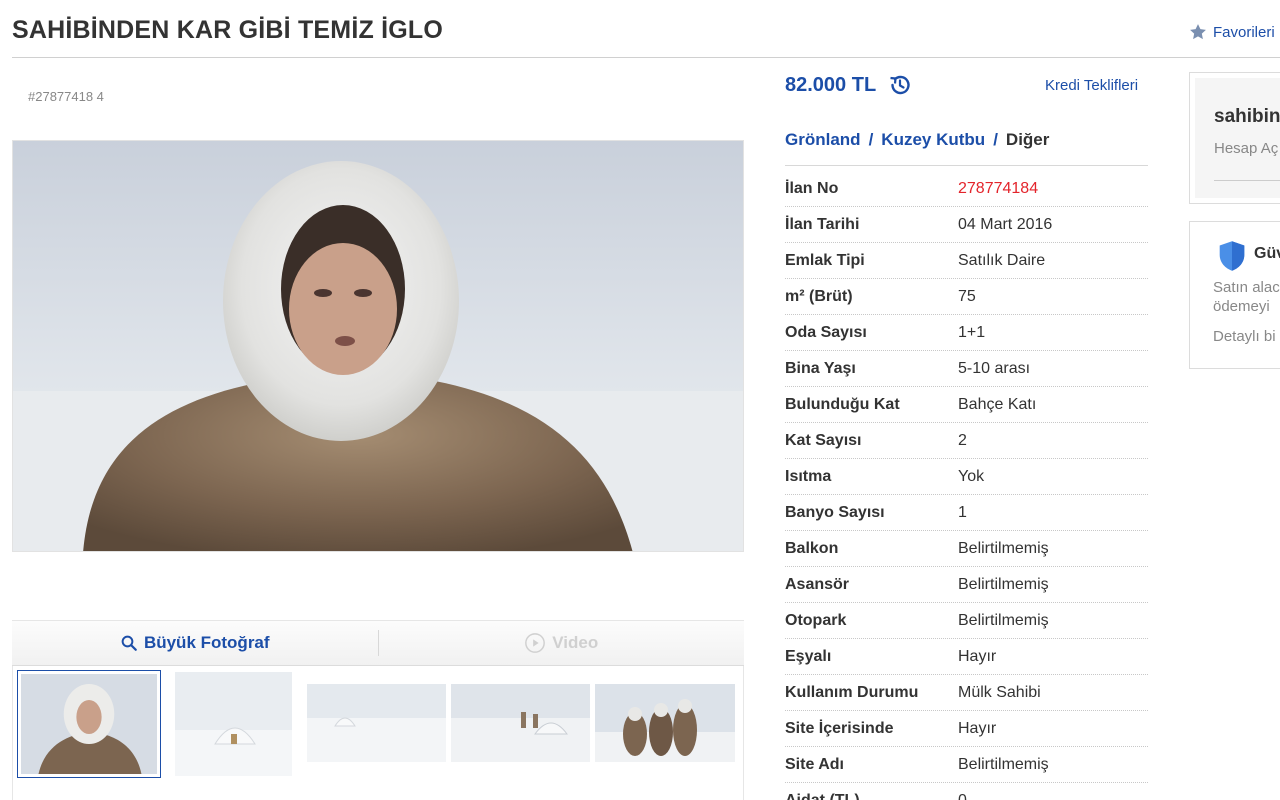 The image size is (1280, 800). I want to click on detail-row: Eşyalı Hayır, so click(966, 657).